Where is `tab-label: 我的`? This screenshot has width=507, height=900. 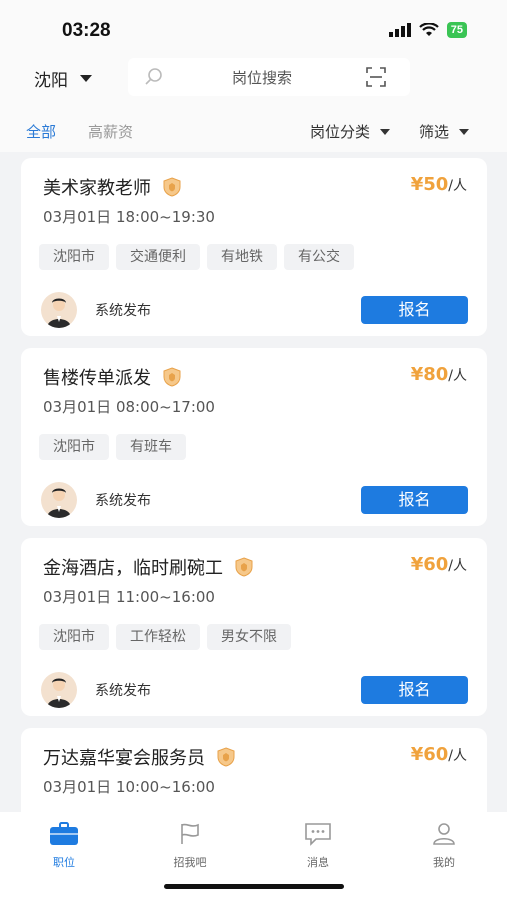 tab-label: 我的 is located at coordinates (444, 862).